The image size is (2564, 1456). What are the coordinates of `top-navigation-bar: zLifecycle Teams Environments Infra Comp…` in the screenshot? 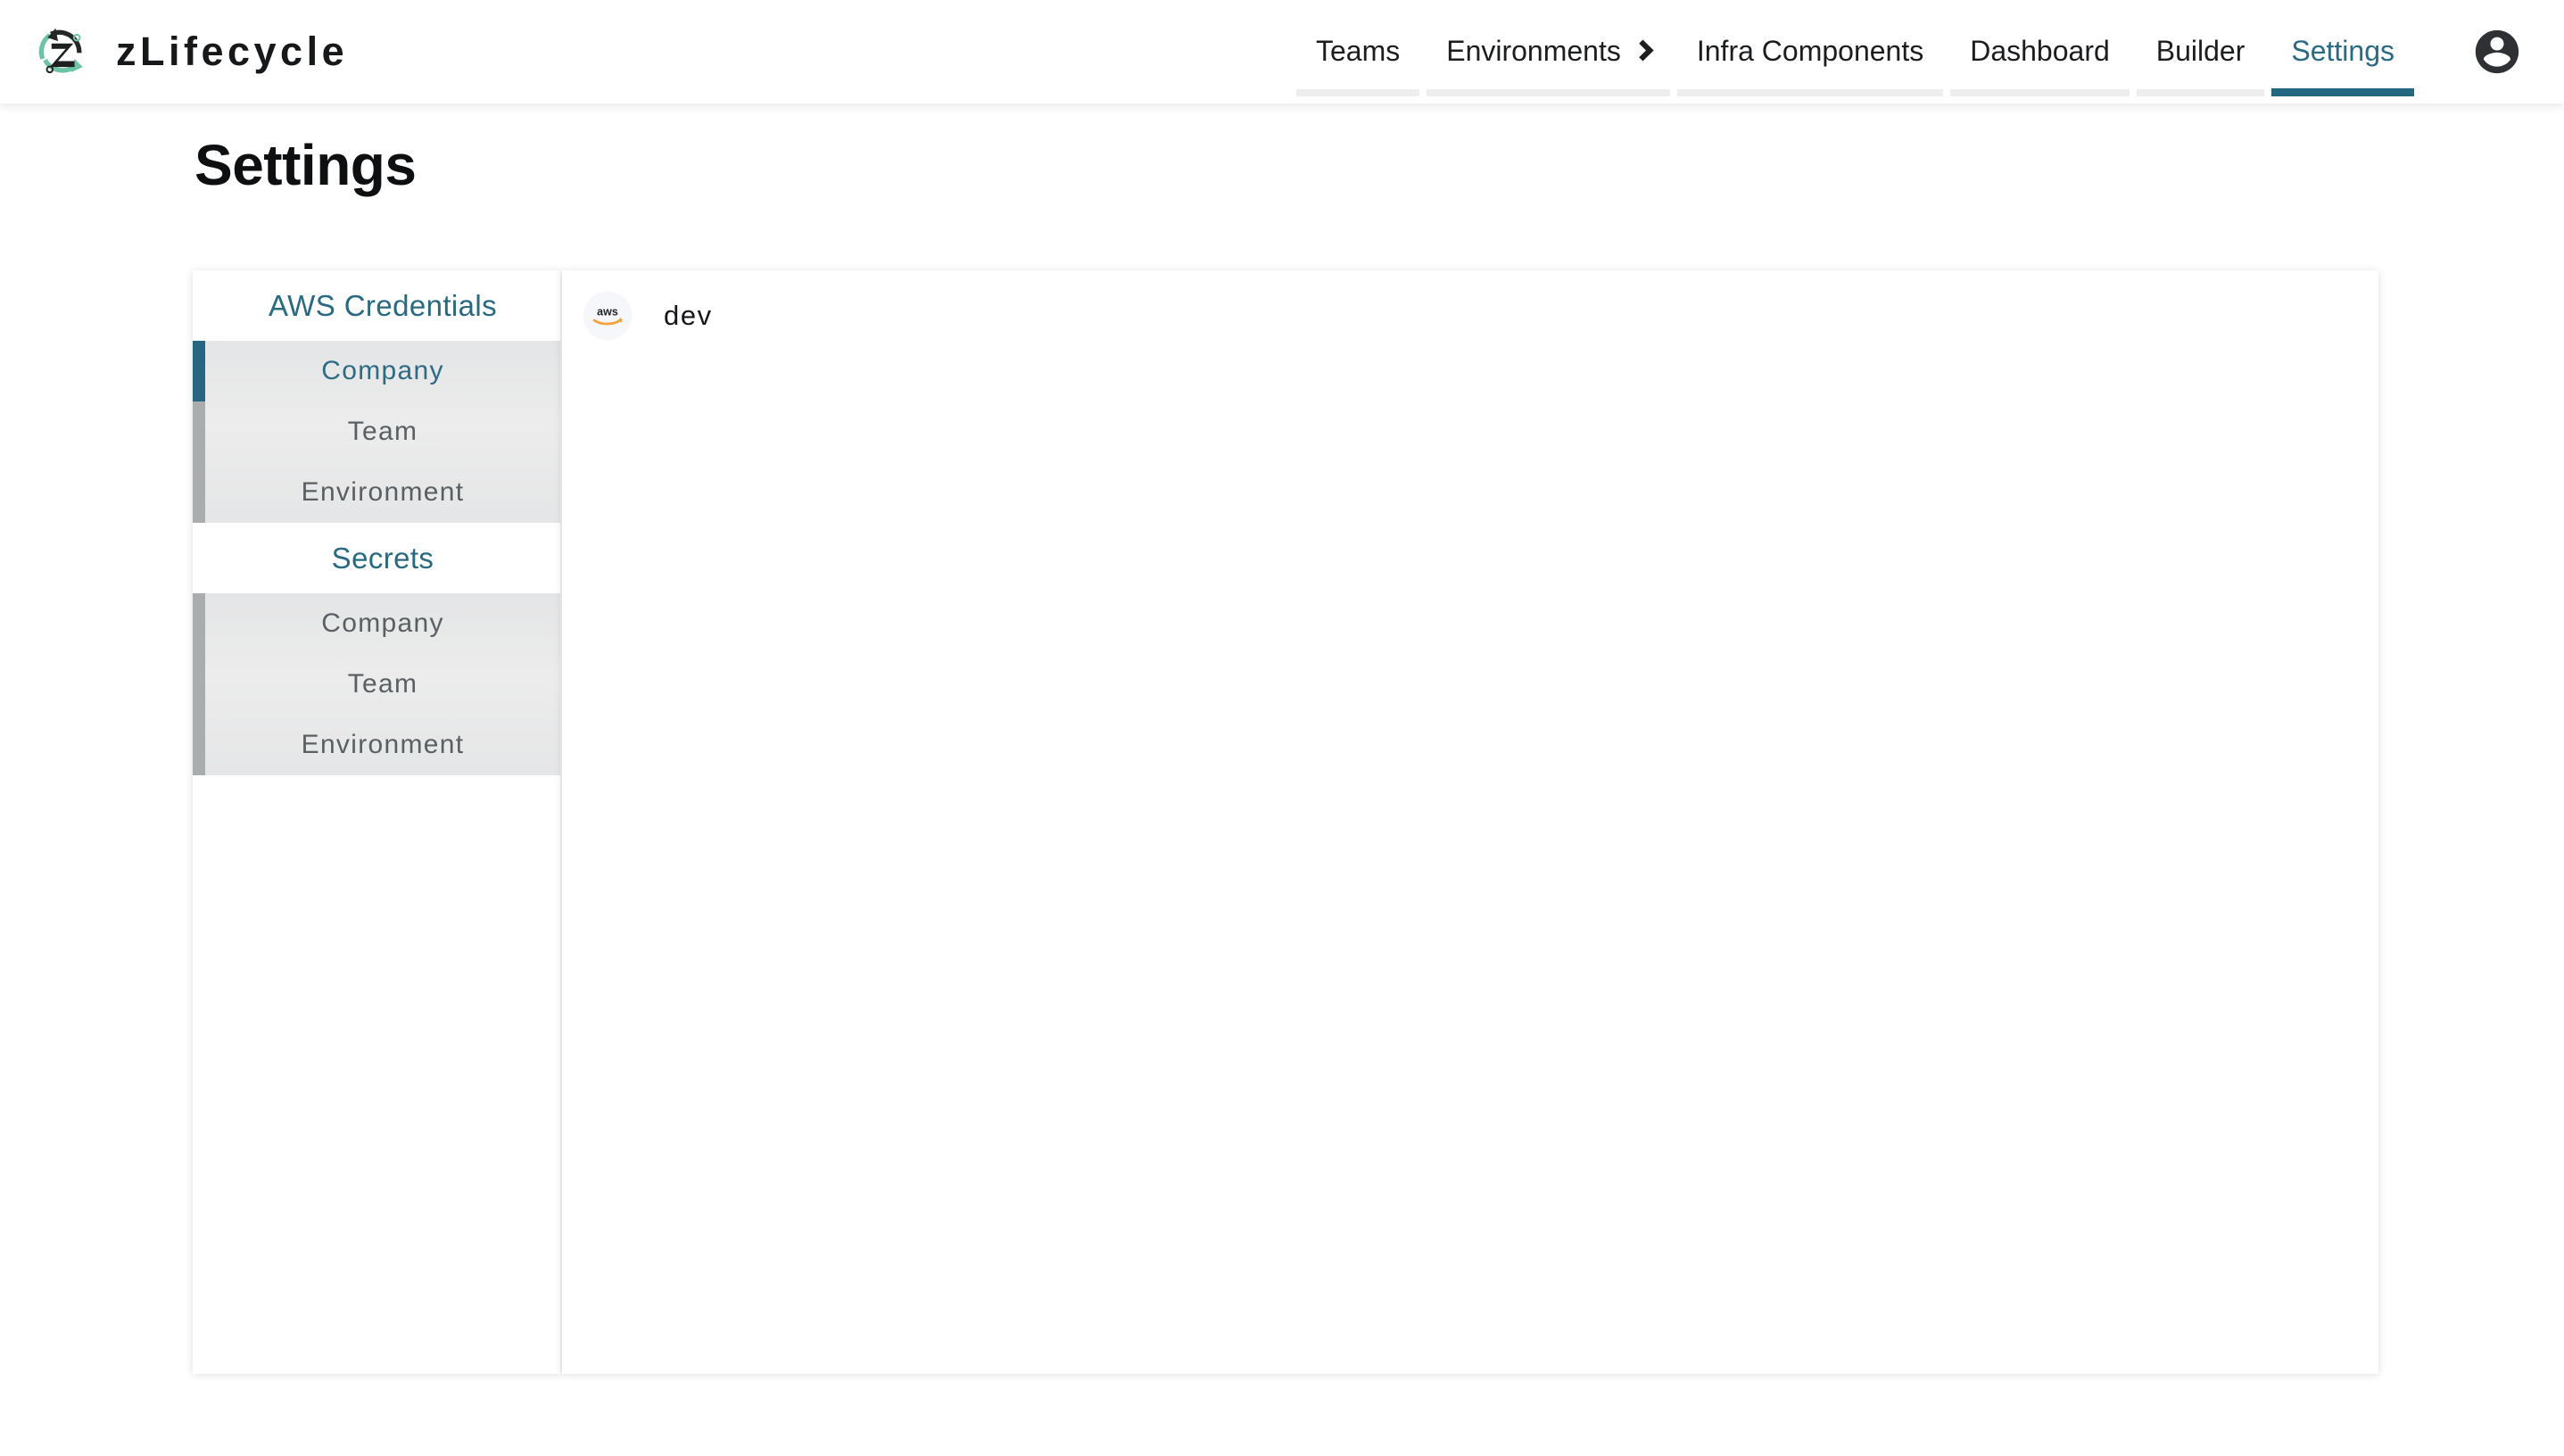 It's located at (1282, 51).